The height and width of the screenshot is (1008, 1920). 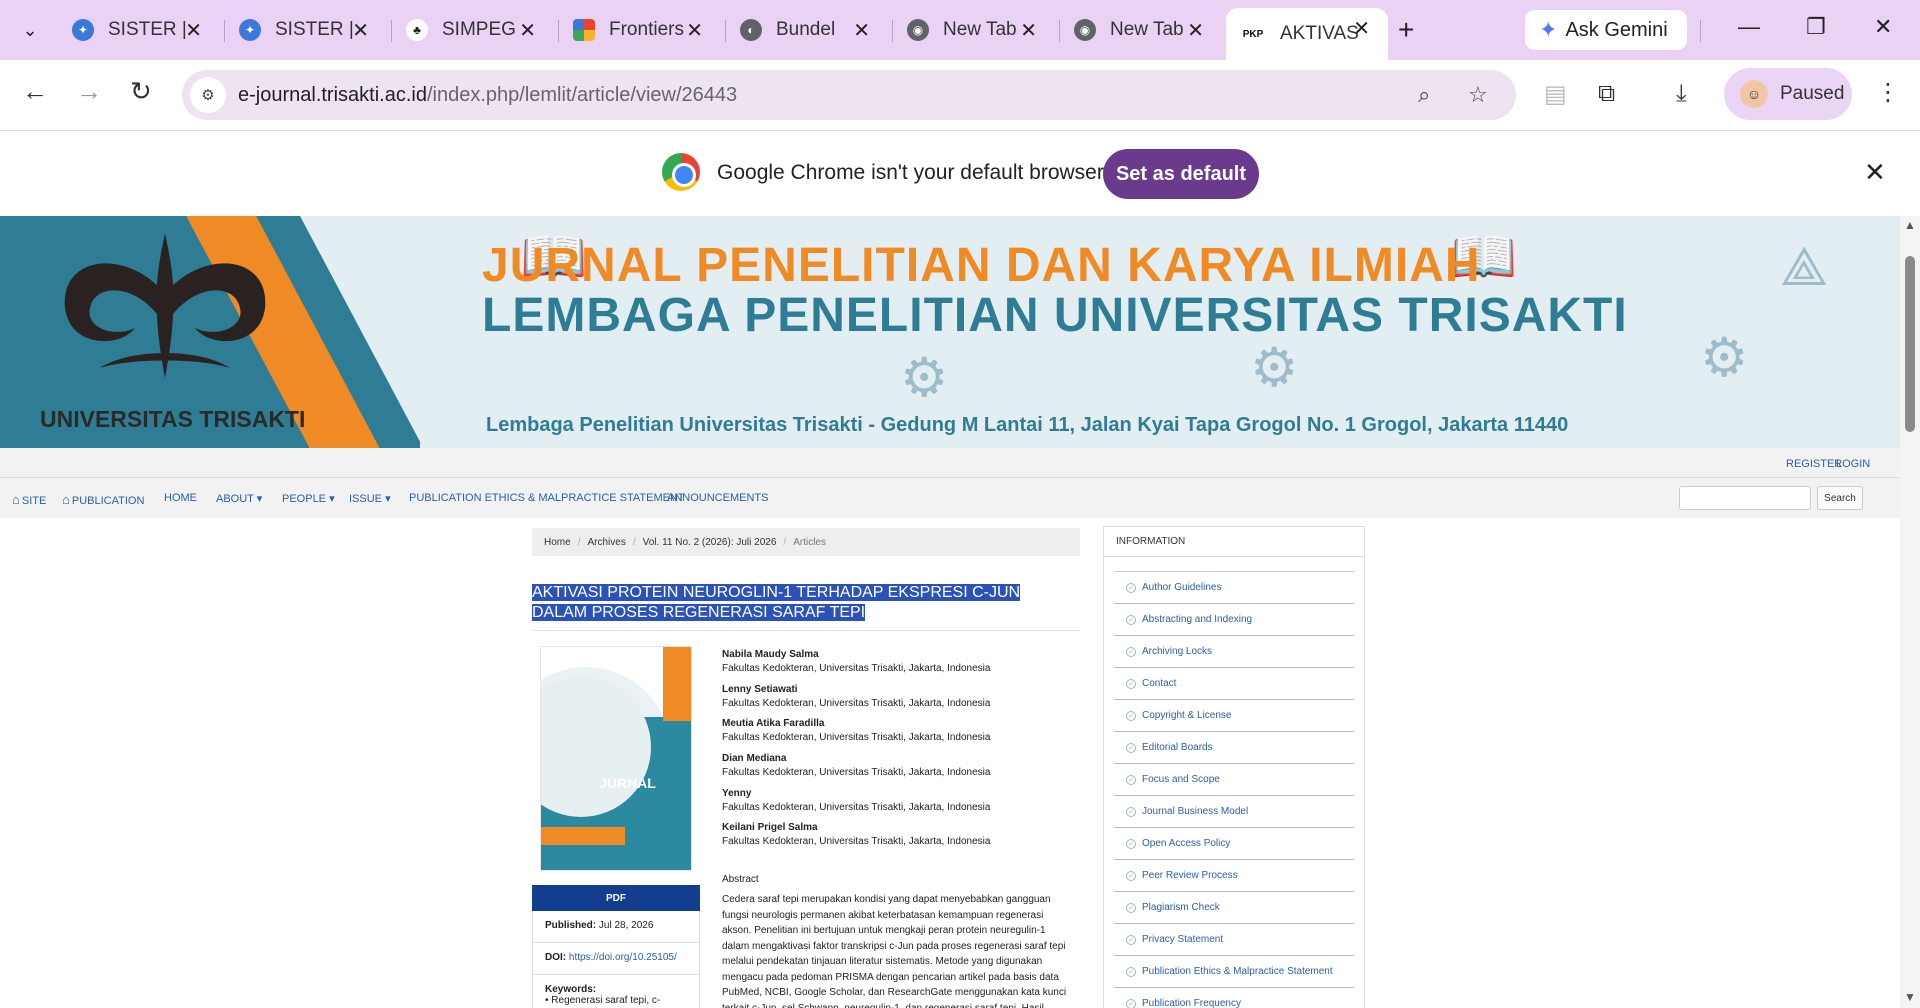 What do you see at coordinates (332, 94) in the screenshot?
I see `url-domain: e-journal.trisakti.ac.id` at bounding box center [332, 94].